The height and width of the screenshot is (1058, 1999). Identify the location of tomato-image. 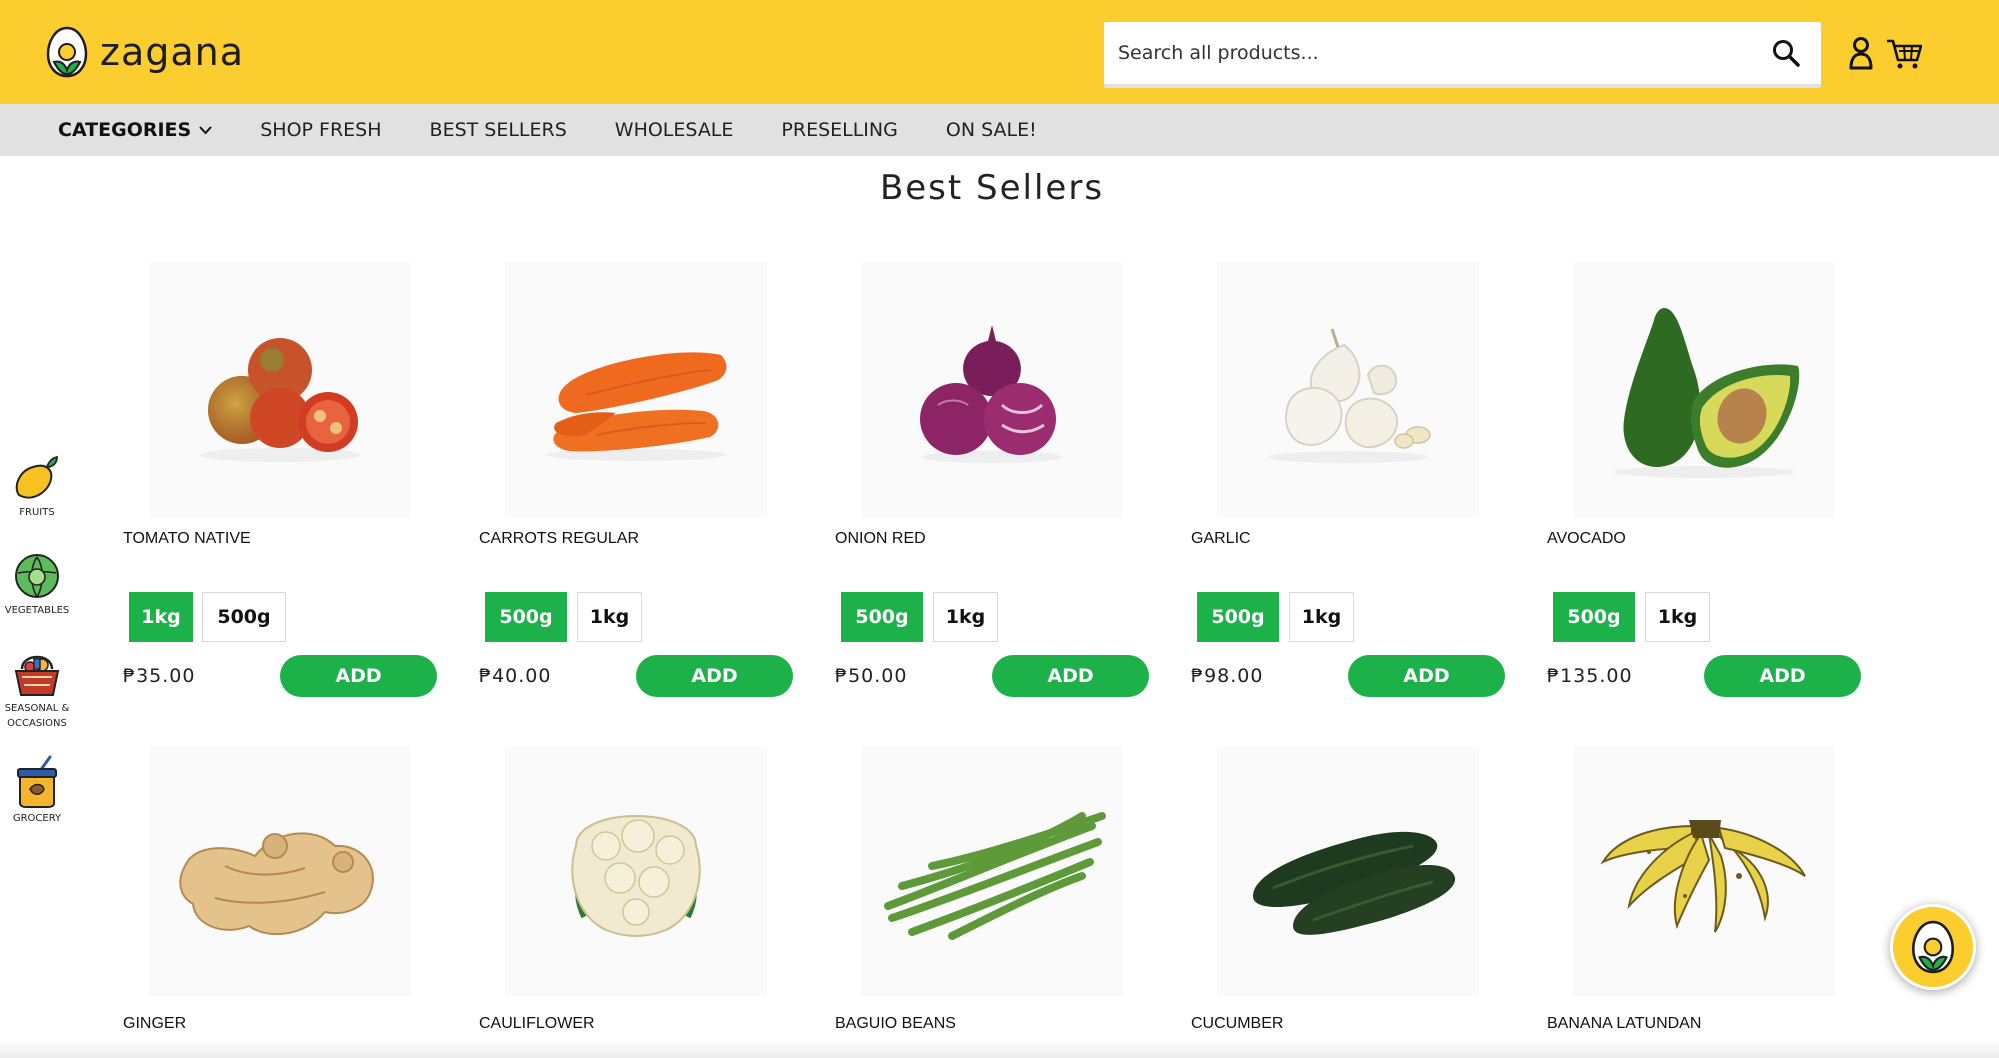
(280, 400).